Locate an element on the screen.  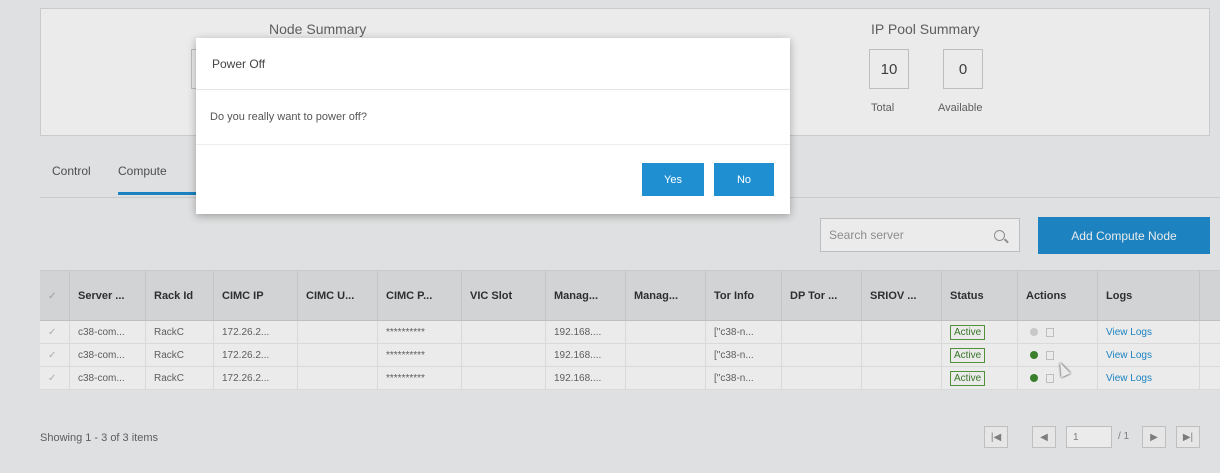
dialog-message: Do you really want to power off? is located at coordinates (493, 117).